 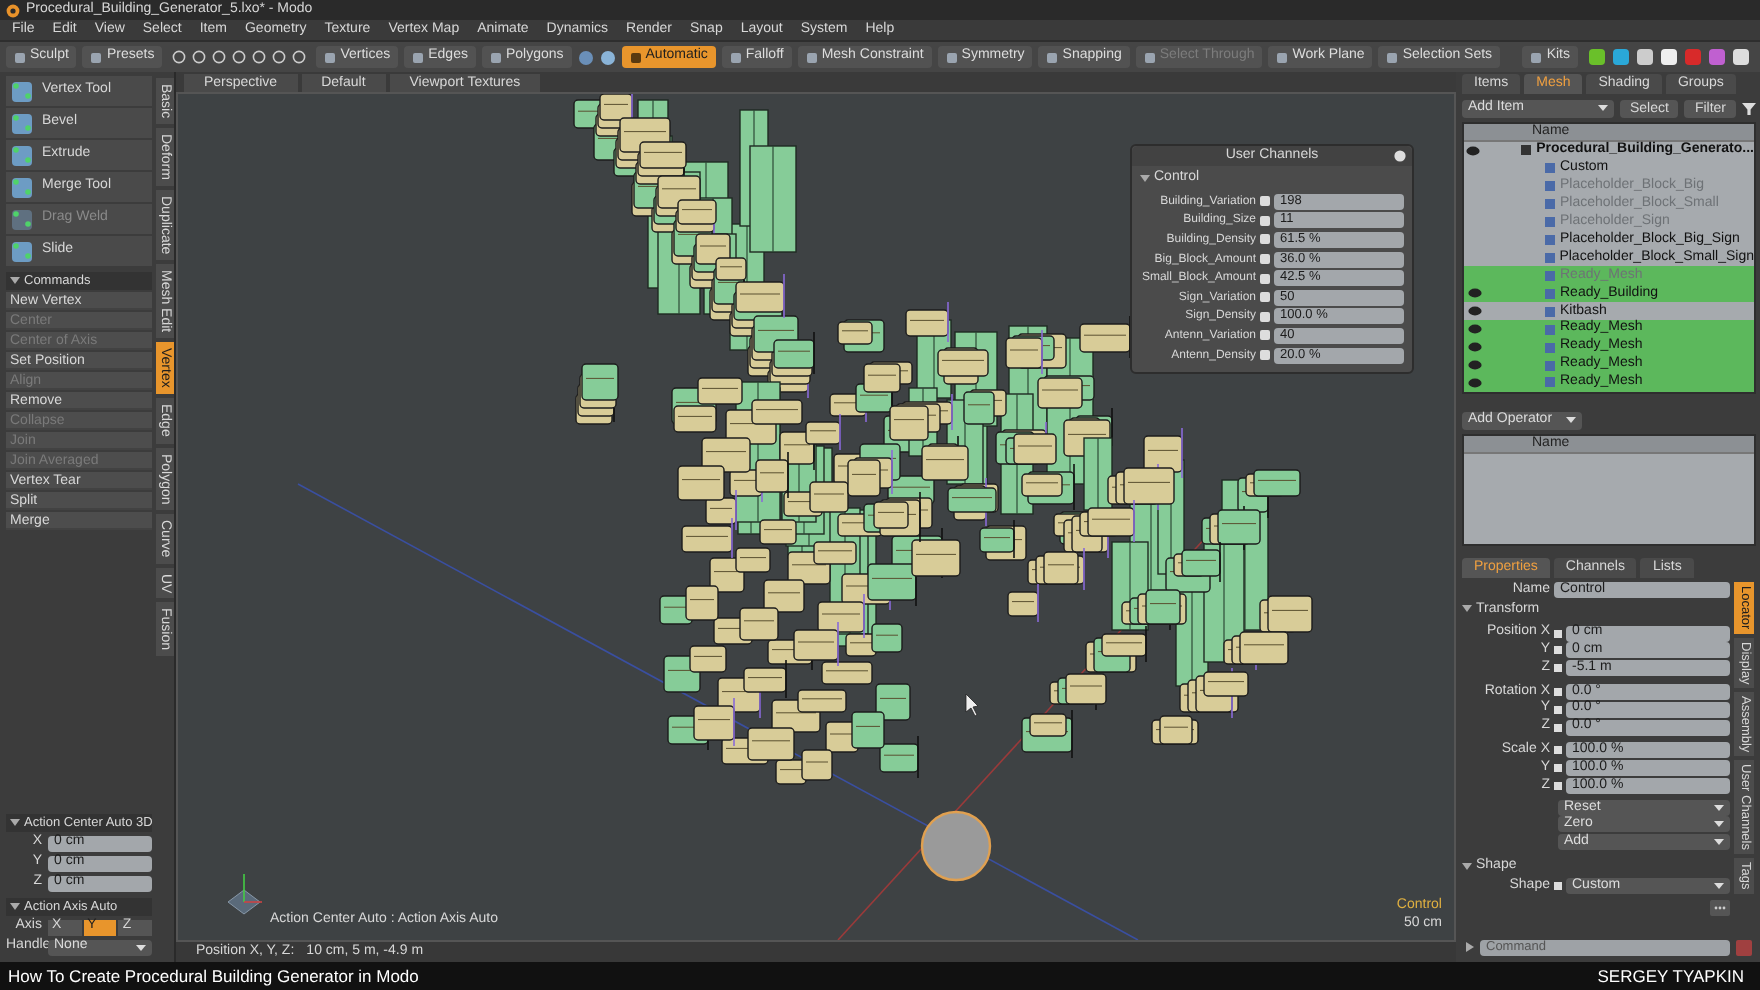 I want to click on more-icon, so click(x=1720, y=908).